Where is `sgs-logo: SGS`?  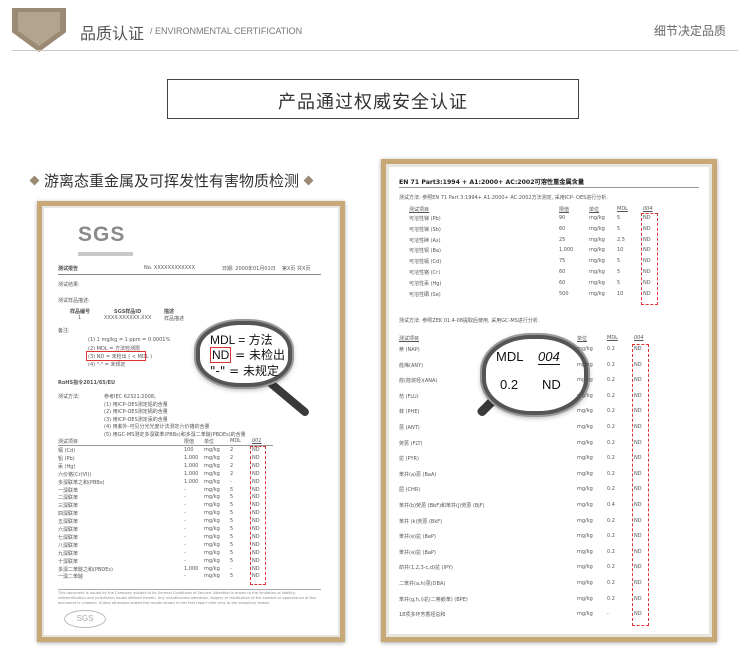 sgs-logo: SGS is located at coordinates (102, 234).